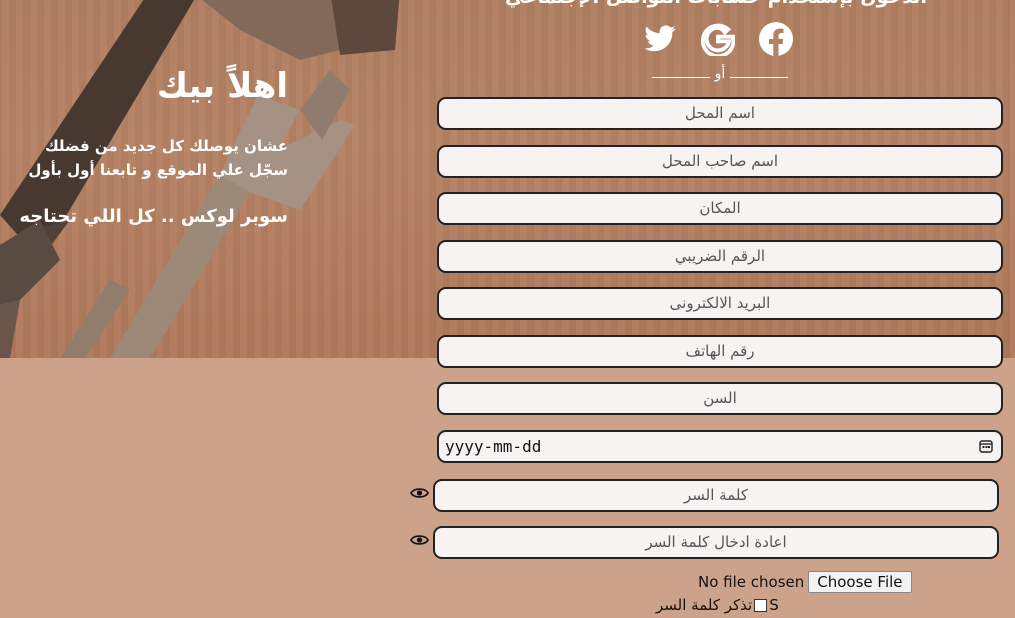 The width and height of the screenshot is (1015, 618). I want to click on social-login-buttons, so click(718, 39).